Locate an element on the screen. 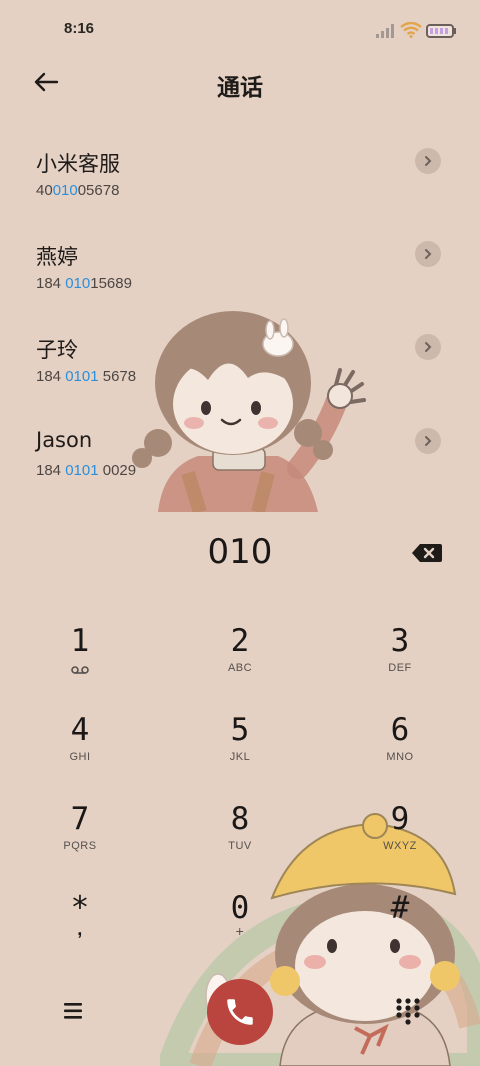  key-6: 6 MNO is located at coordinates (400, 753).